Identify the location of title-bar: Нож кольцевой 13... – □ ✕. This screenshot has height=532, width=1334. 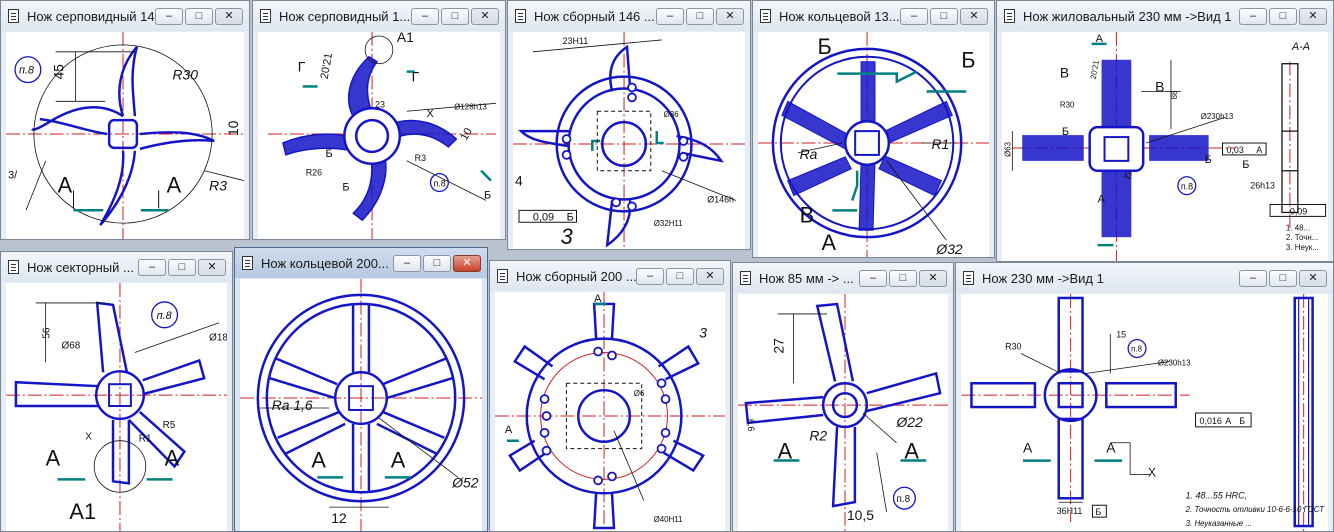
(873, 16).